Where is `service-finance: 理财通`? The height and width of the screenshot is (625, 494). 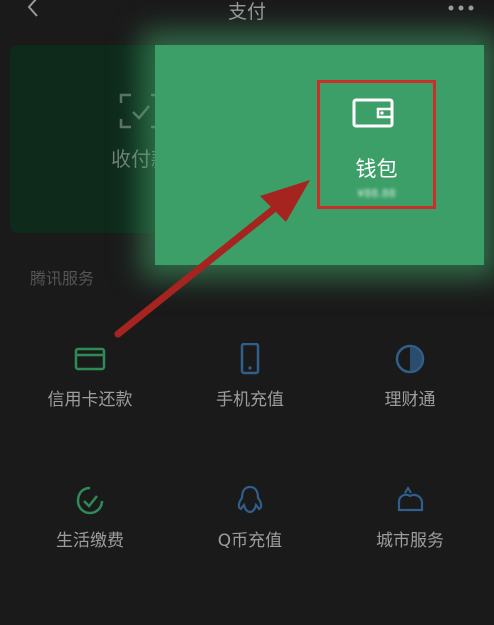
service-finance: 理财通 is located at coordinates (410, 376).